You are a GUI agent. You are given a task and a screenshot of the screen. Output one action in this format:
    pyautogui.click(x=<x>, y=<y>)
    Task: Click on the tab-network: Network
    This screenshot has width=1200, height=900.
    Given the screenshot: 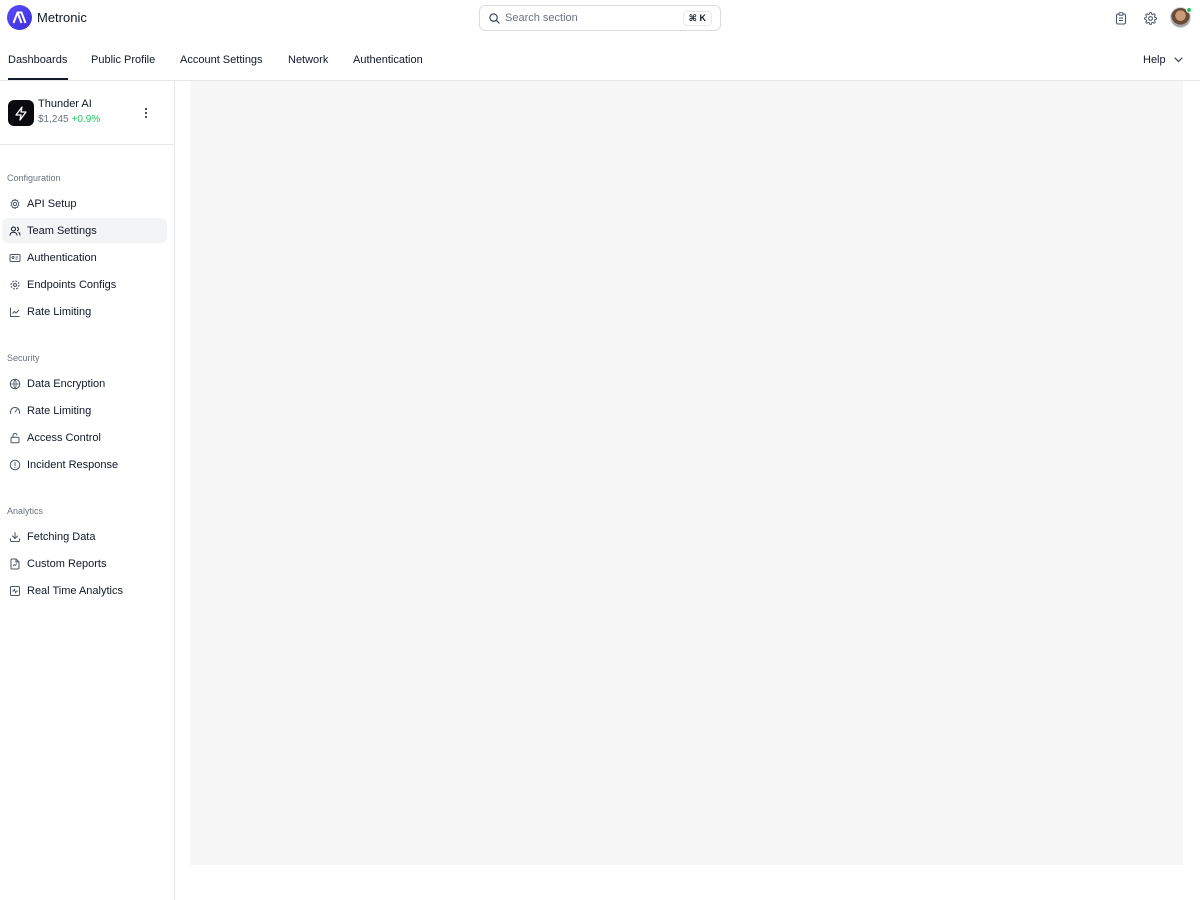 What is the action you would take?
    pyautogui.click(x=308, y=60)
    